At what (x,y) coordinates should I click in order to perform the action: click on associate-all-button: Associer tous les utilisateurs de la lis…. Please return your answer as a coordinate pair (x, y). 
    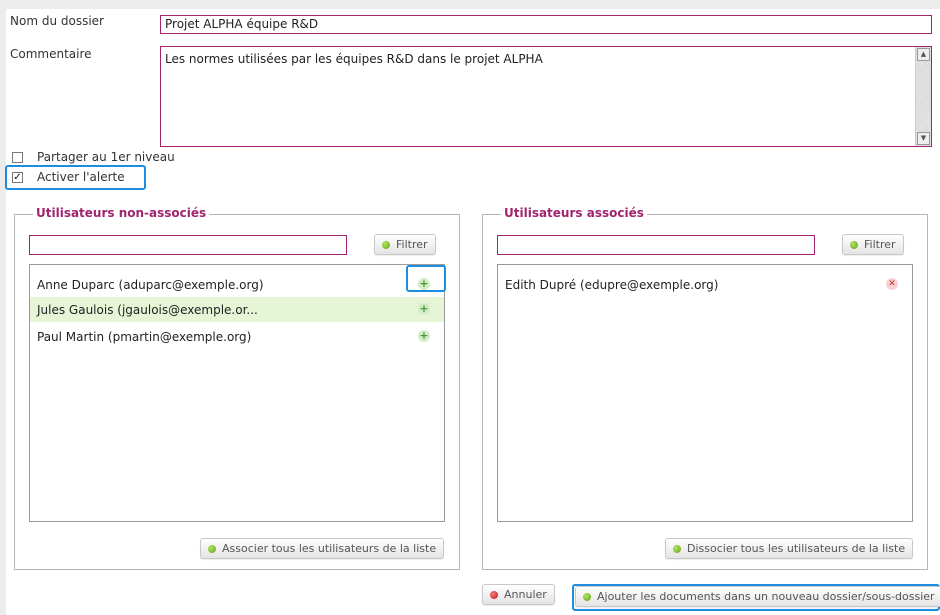
    Looking at the image, I should click on (322, 548).